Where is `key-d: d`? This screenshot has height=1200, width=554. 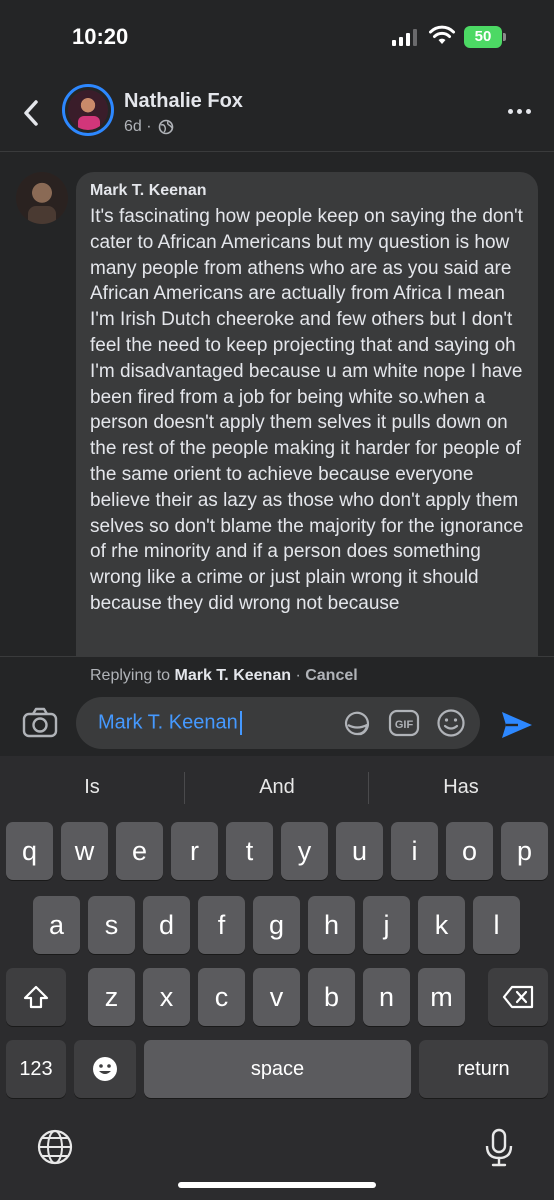
key-d: d is located at coordinates (166, 925).